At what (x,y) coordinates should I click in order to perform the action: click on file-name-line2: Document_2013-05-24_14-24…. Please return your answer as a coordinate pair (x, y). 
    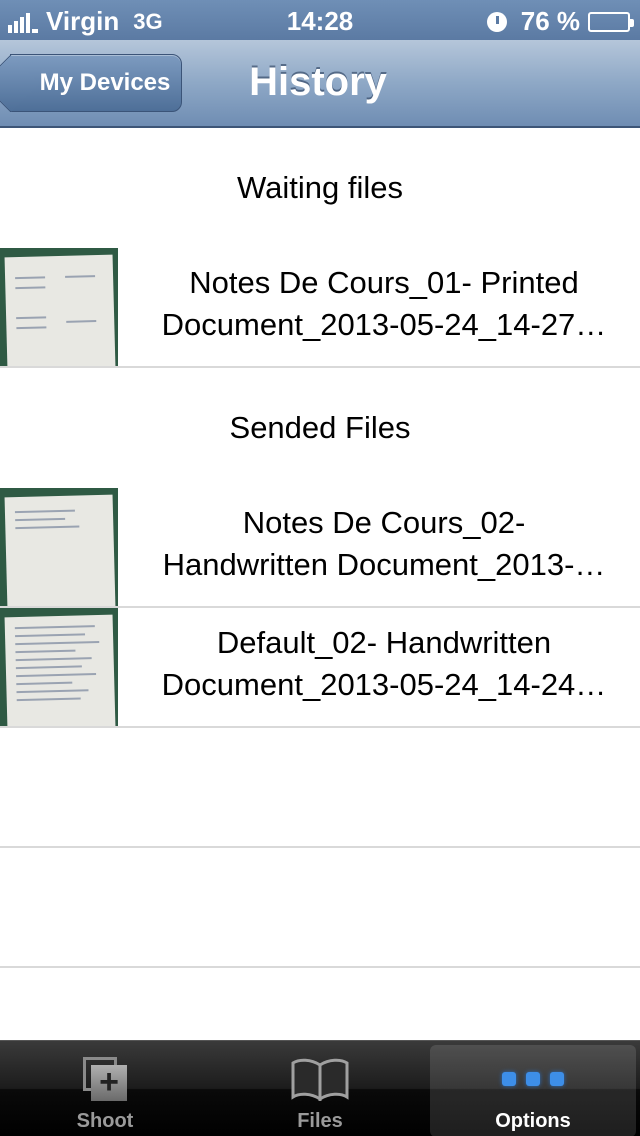
    Looking at the image, I should click on (384, 684).